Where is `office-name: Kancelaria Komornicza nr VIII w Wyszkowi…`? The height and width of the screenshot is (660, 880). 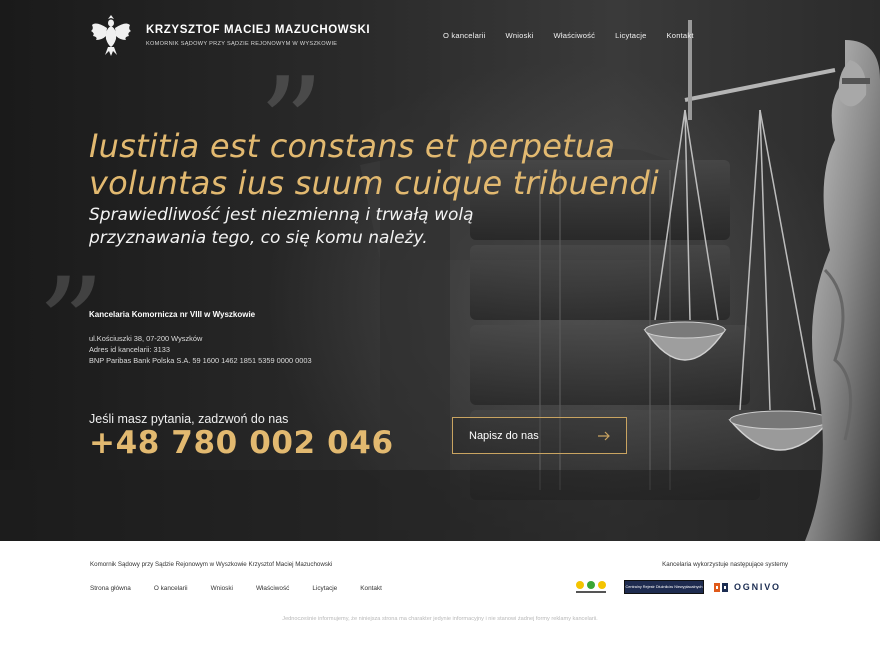 office-name: Kancelaria Komornicza nr VIII w Wyszkowi… is located at coordinates (172, 314).